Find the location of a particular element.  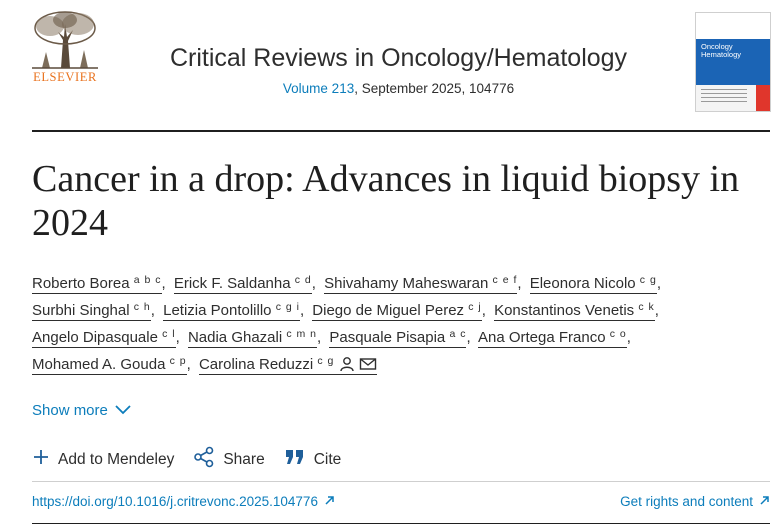

article-actions: Add to Mendeley Share Cite is located at coordinates (196, 459).